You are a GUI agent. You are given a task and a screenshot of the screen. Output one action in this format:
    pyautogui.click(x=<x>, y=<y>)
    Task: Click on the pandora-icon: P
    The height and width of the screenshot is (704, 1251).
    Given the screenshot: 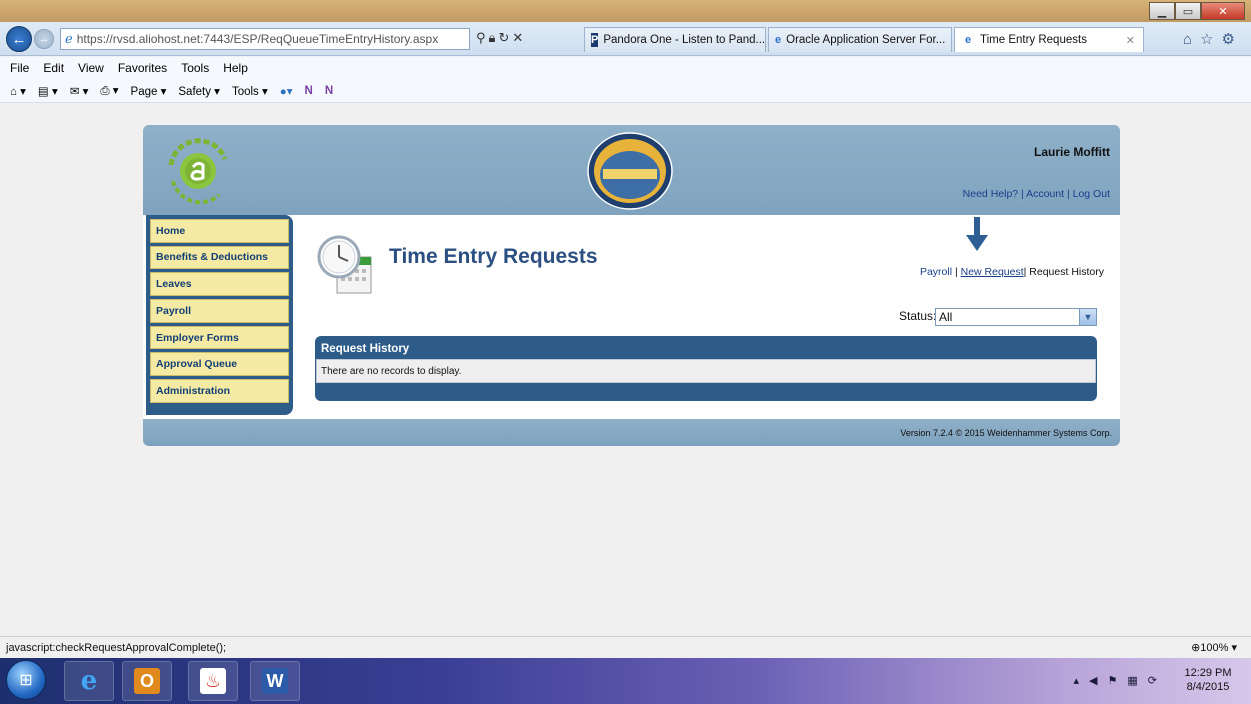 What is the action you would take?
    pyautogui.click(x=595, y=40)
    